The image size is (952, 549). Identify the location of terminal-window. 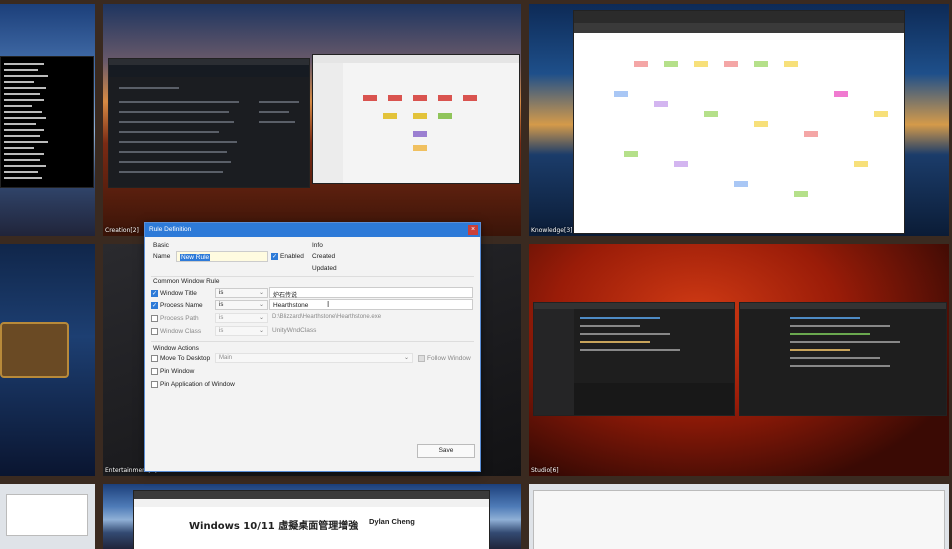
(47, 122).